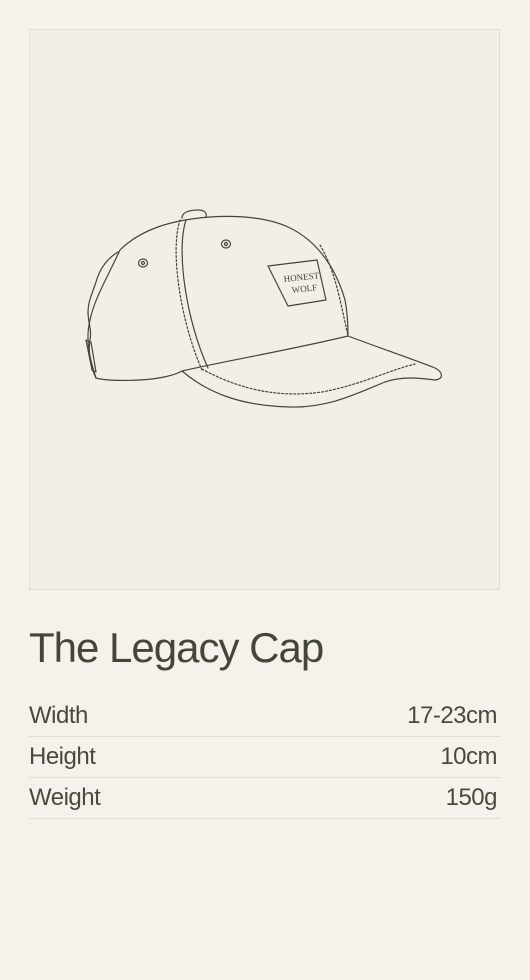 This screenshot has width=530, height=980. What do you see at coordinates (452, 715) in the screenshot?
I see `spec-value: 17-23cm` at bounding box center [452, 715].